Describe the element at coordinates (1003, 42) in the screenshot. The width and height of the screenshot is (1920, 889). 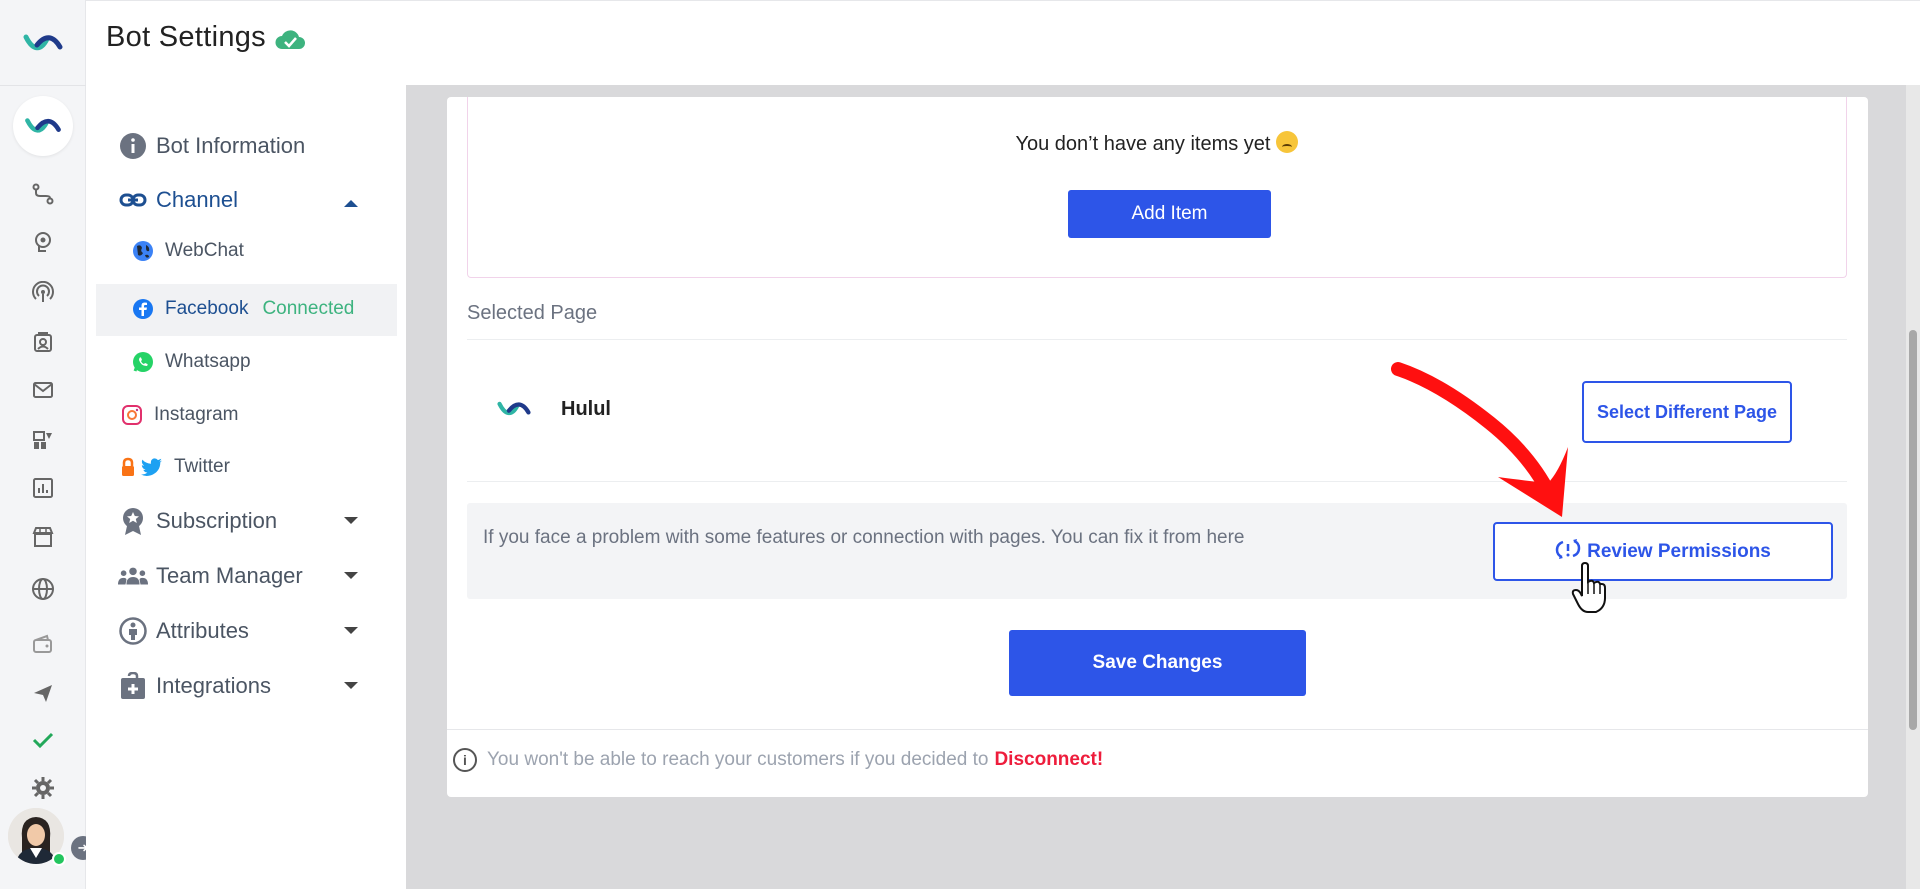
I see `page-header: Bot Settings` at that location.